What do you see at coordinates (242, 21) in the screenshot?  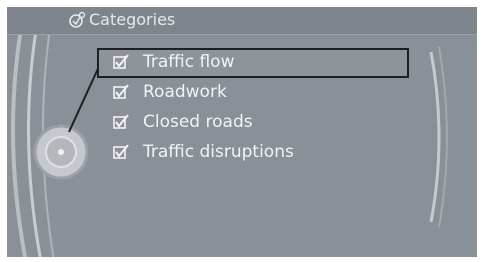 I see `header-bar: Categories` at bounding box center [242, 21].